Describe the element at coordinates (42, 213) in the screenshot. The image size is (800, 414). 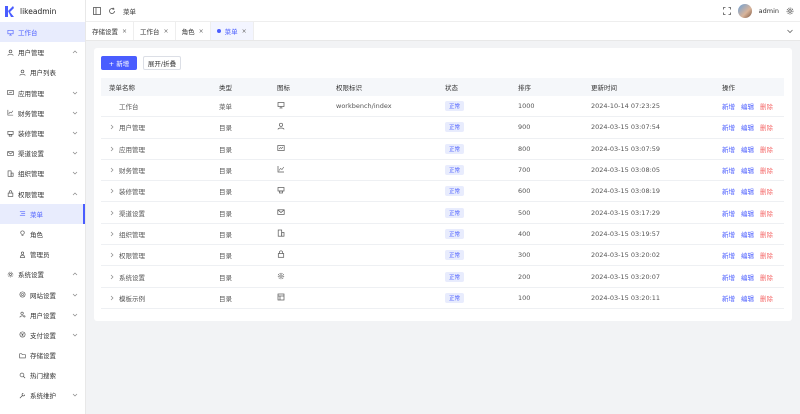
I see `sidebar-item: 菜单` at that location.